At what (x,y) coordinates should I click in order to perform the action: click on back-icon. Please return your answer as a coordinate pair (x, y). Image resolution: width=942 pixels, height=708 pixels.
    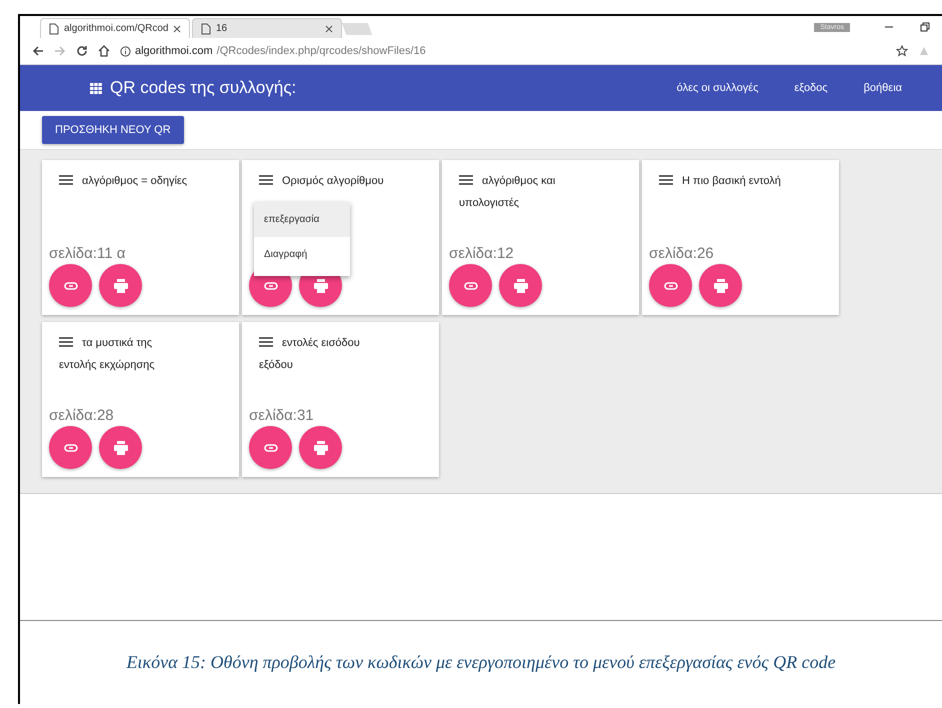
    Looking at the image, I should click on (38, 51).